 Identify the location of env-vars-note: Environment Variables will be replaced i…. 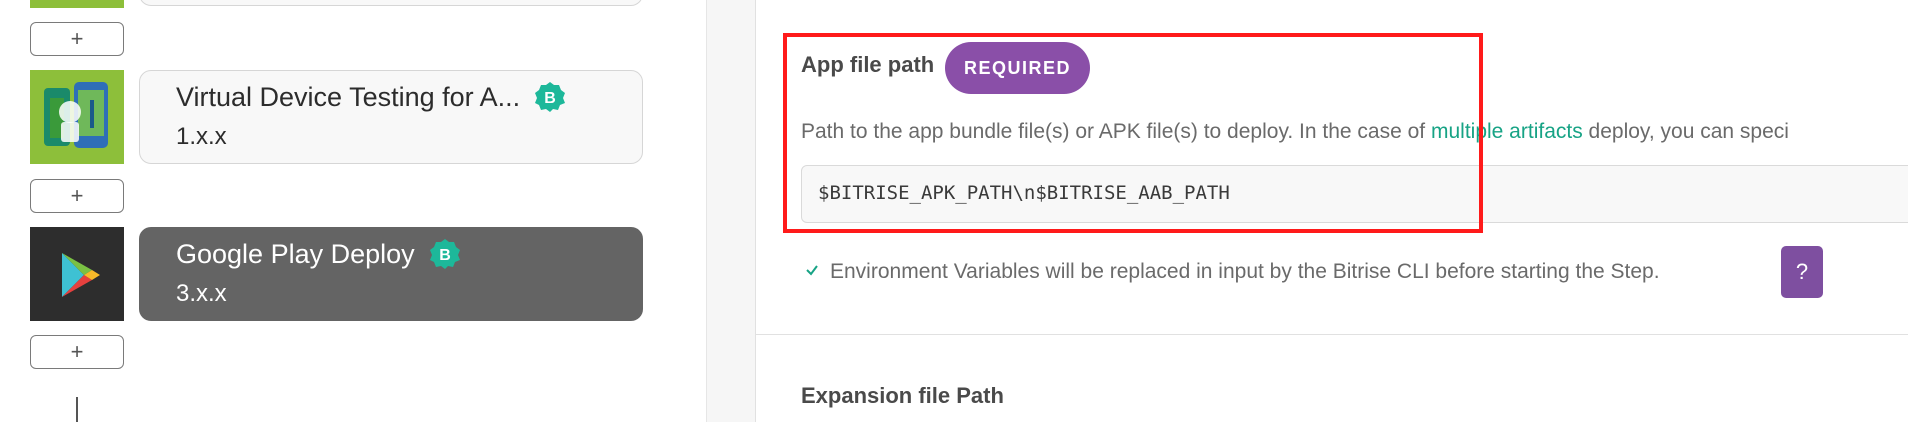
(1245, 271).